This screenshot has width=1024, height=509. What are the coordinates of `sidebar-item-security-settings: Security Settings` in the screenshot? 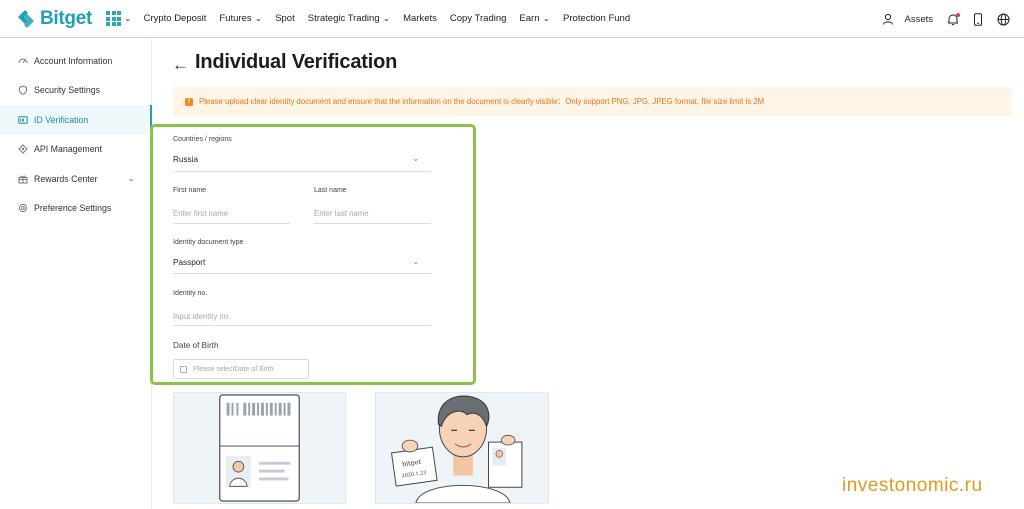 It's located at (75, 91).